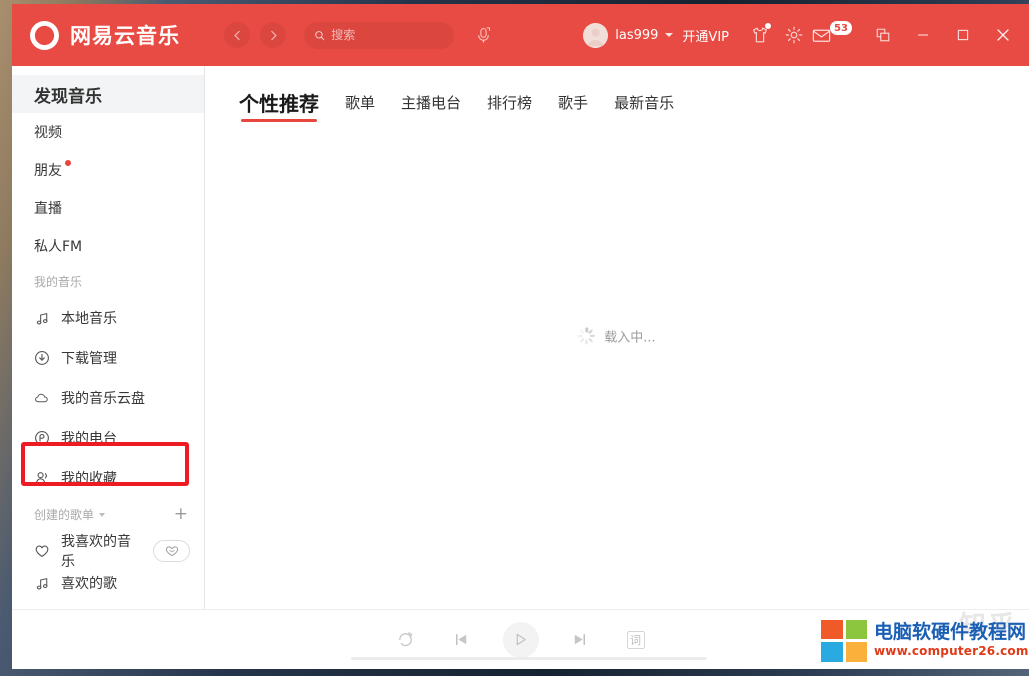 The image size is (1029, 676). I want to click on mini-player-button, so click(883, 35).